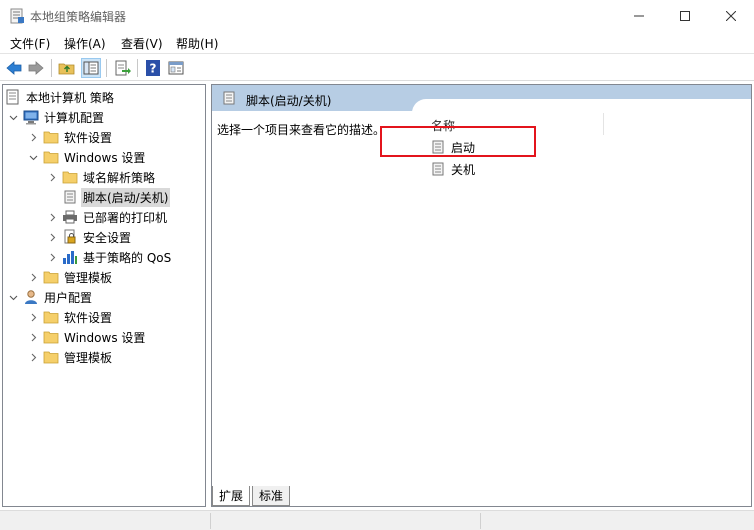 This screenshot has height=530, width=754. Describe the element at coordinates (70, 257) in the screenshot. I see `bar-chart-icon` at that location.